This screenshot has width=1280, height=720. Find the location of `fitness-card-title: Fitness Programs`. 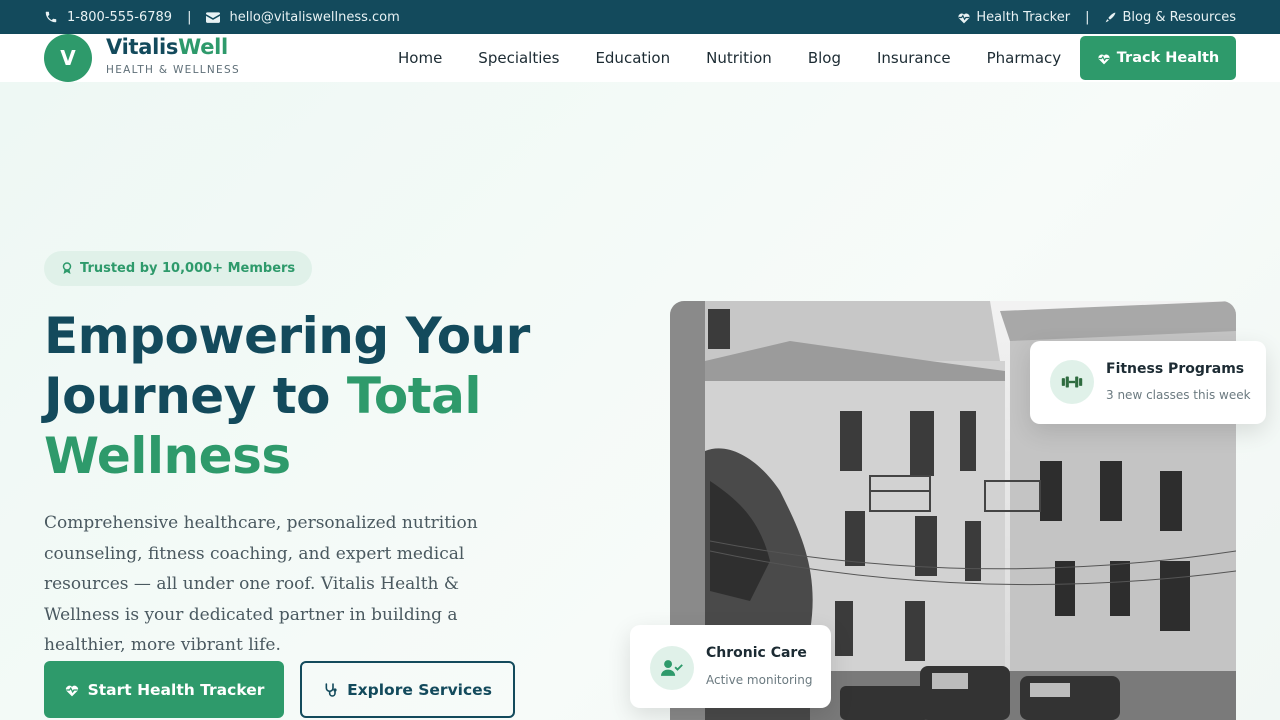

fitness-card-title: Fitness Programs is located at coordinates (1175, 369).